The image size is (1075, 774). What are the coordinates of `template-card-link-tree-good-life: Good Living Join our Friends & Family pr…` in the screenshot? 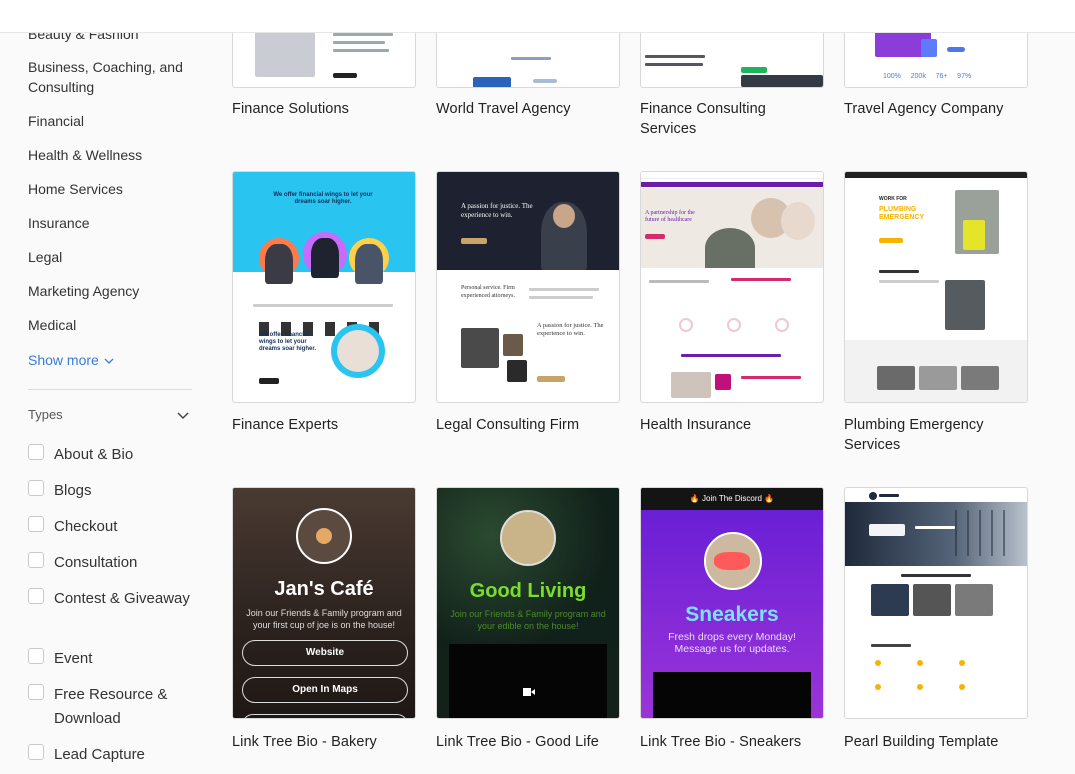 It's located at (528, 627).